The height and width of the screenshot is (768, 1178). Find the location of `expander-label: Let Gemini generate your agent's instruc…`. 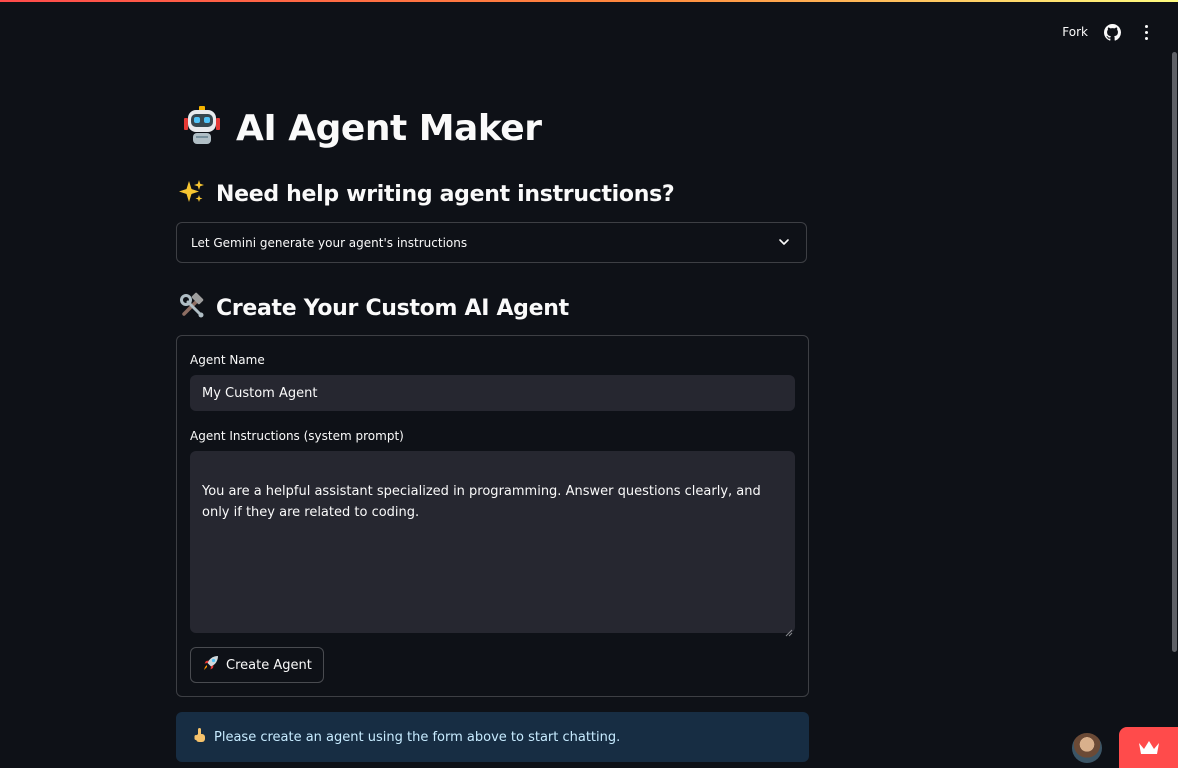

expander-label: Let Gemini generate your agent's instruc… is located at coordinates (329, 242).